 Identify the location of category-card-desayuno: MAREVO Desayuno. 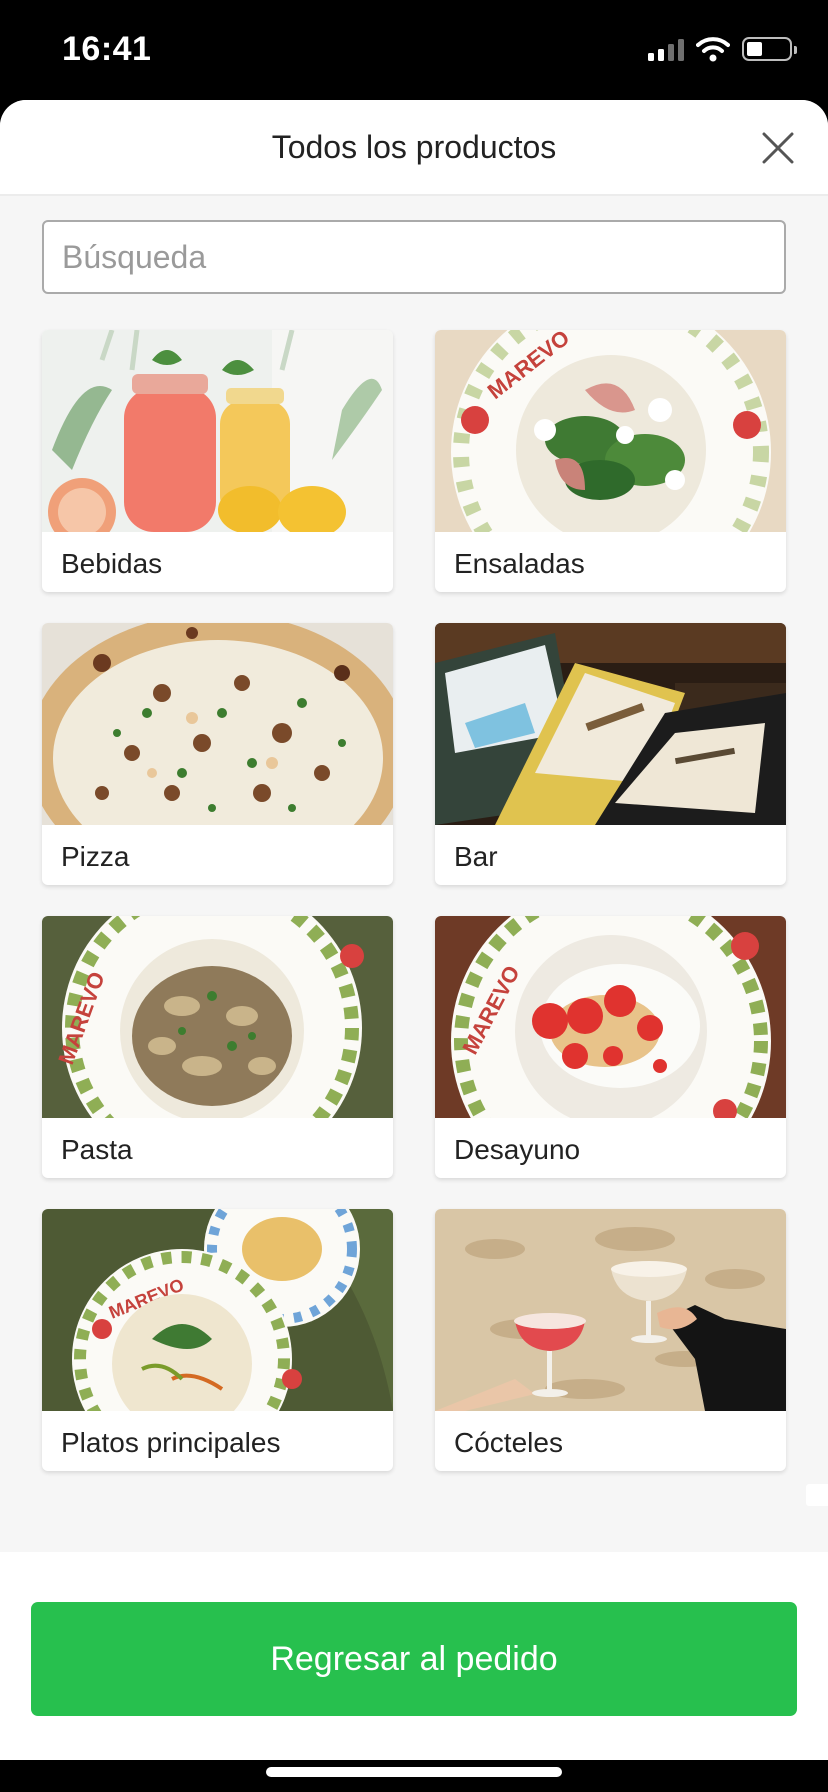
(610, 1047).